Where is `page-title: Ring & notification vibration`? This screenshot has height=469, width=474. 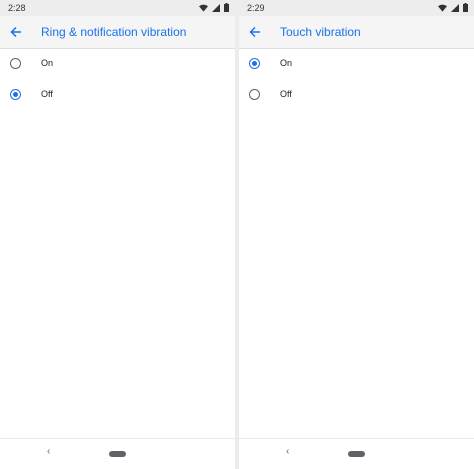 page-title: Ring & notification vibration is located at coordinates (114, 32).